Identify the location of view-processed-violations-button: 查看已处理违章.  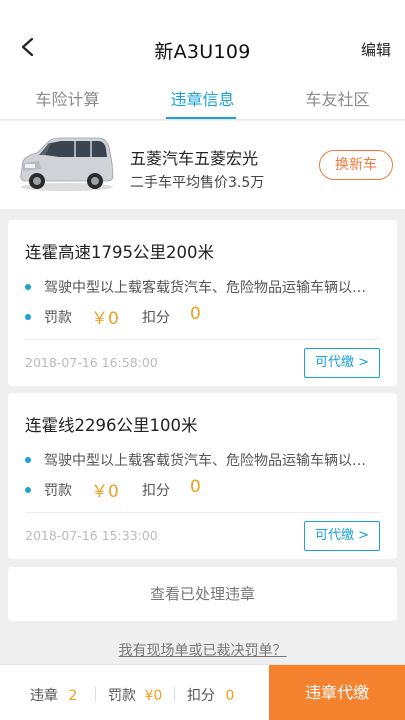
(202, 594).